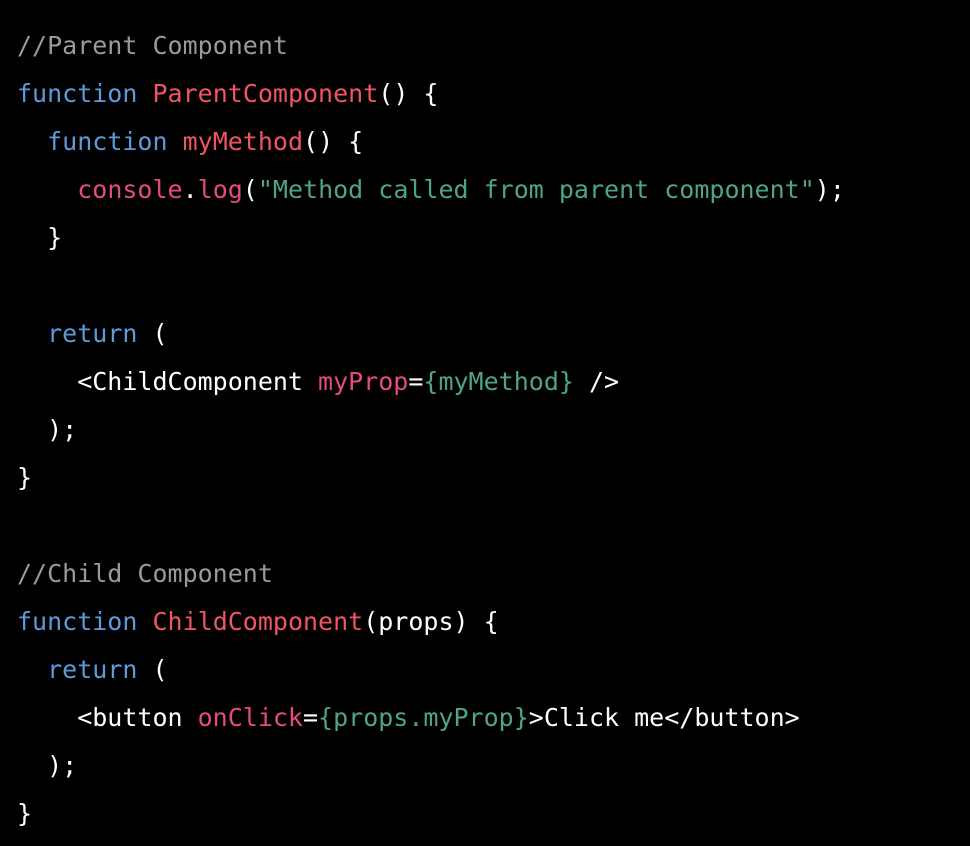 The image size is (970, 846). Describe the element at coordinates (220, 189) in the screenshot. I see `code-token-builtin: log` at that location.